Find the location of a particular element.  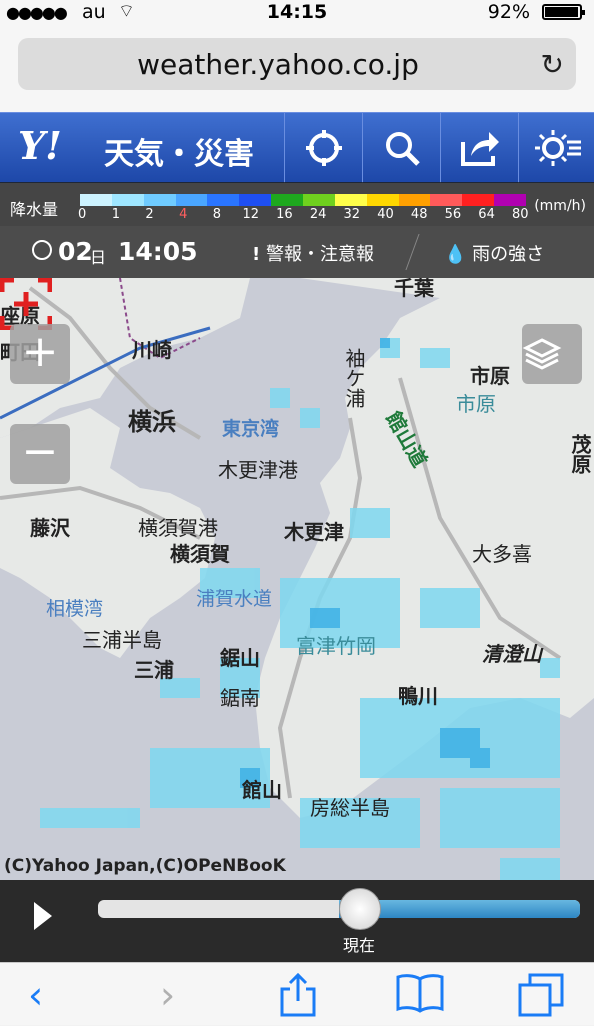

current-location-button is located at coordinates (323, 148).